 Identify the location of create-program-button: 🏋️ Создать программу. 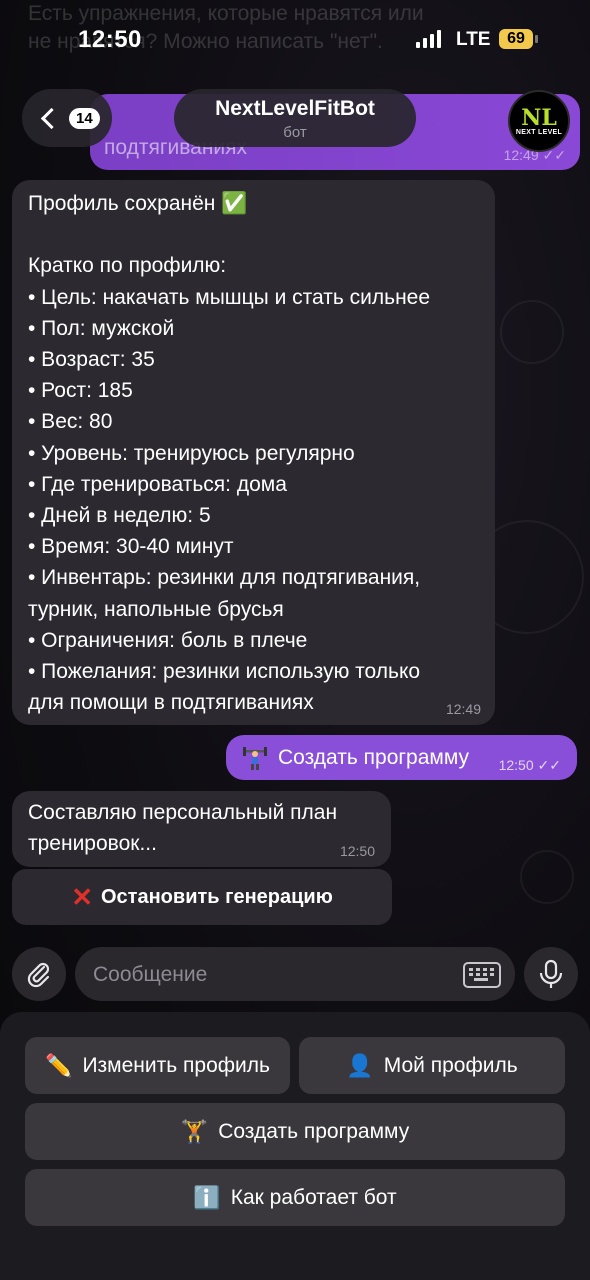
(295, 1131).